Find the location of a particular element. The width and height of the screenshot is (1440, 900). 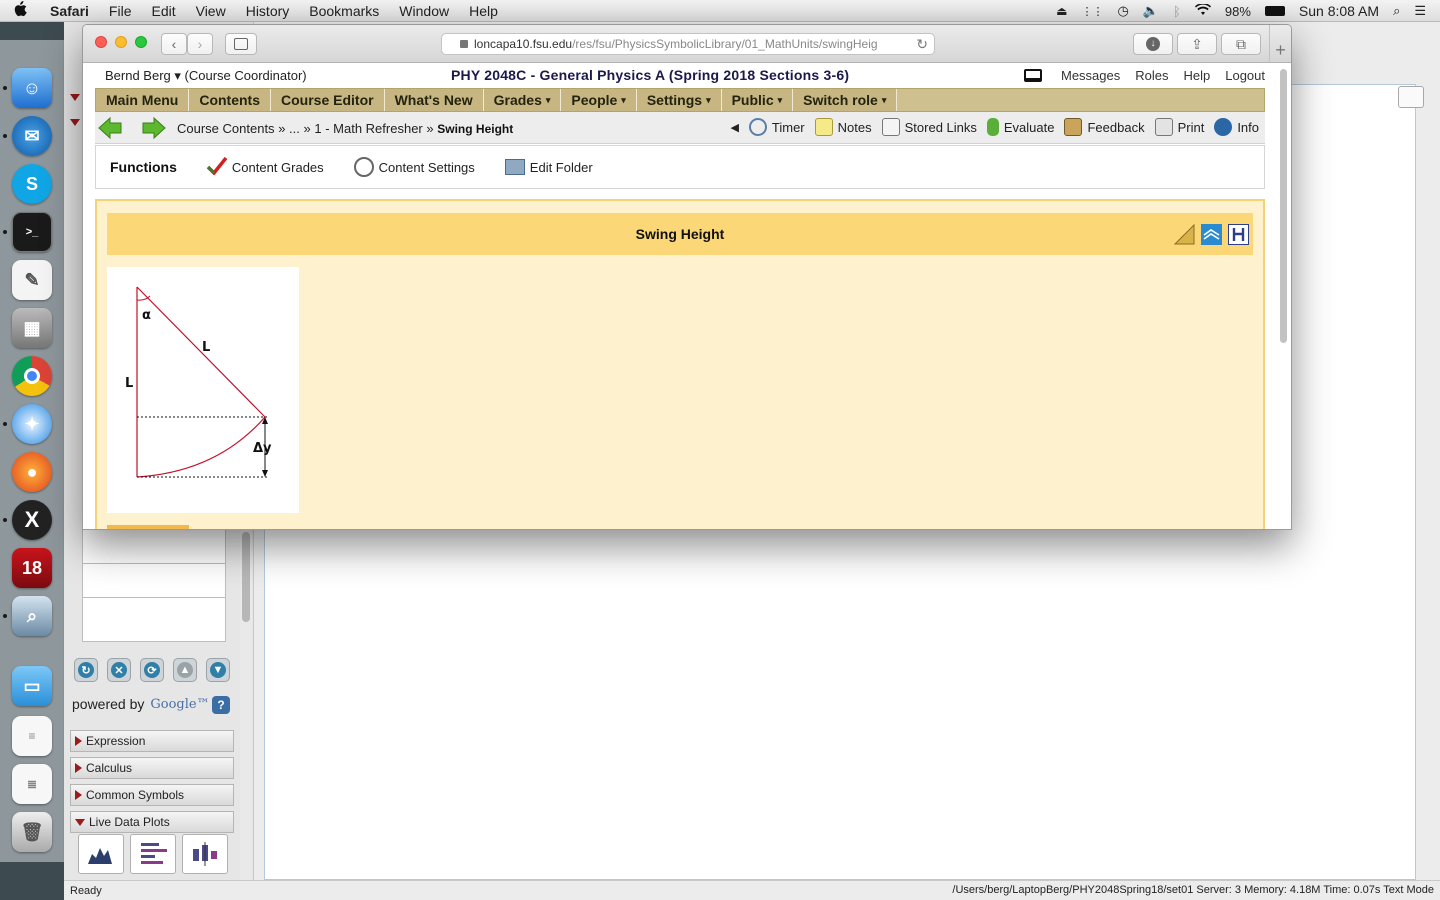

nav-whats-new: What's New is located at coordinates (434, 100).